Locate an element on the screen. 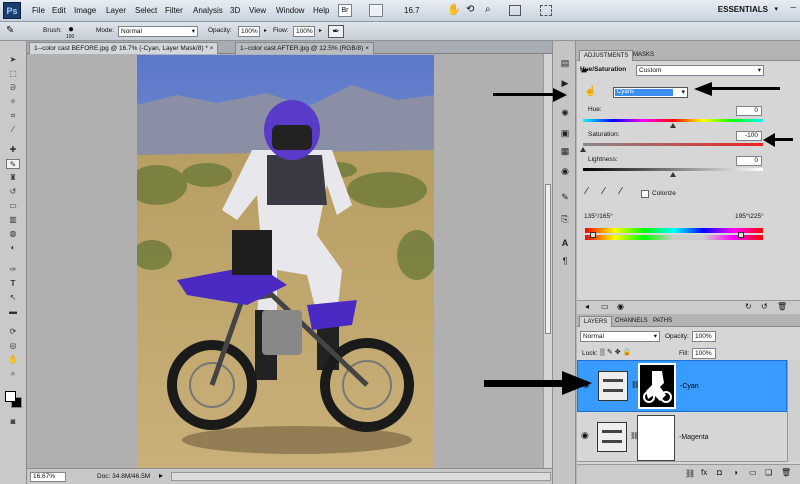 This screenshot has width=800, height=484. healing-brush-icon: ✚ is located at coordinates (13, 150).